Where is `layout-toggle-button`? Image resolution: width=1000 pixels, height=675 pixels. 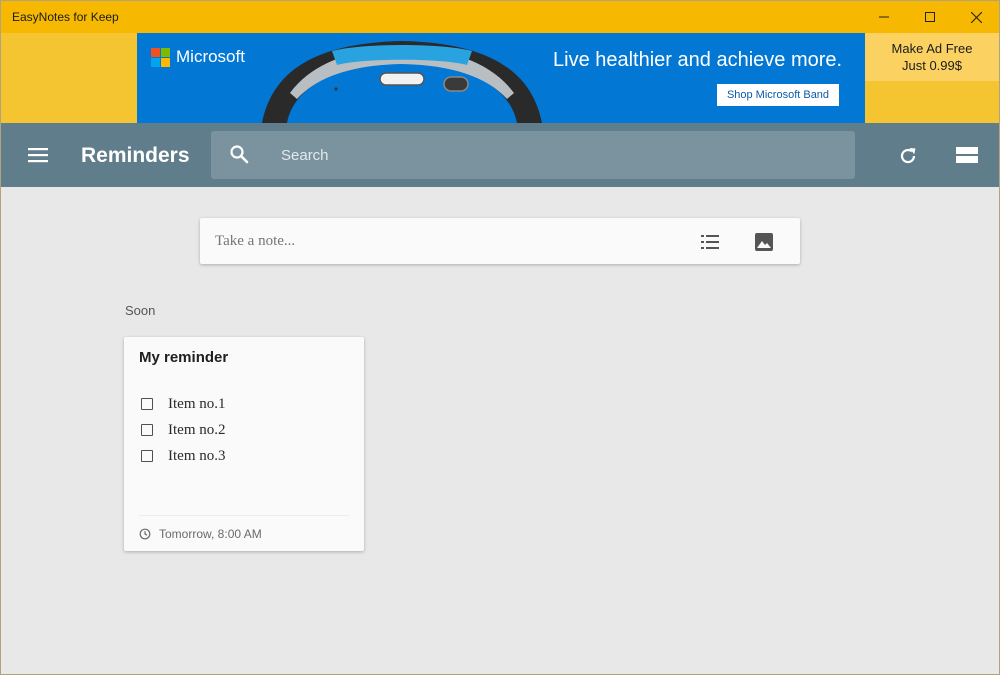
layout-toggle-button is located at coordinates (967, 155).